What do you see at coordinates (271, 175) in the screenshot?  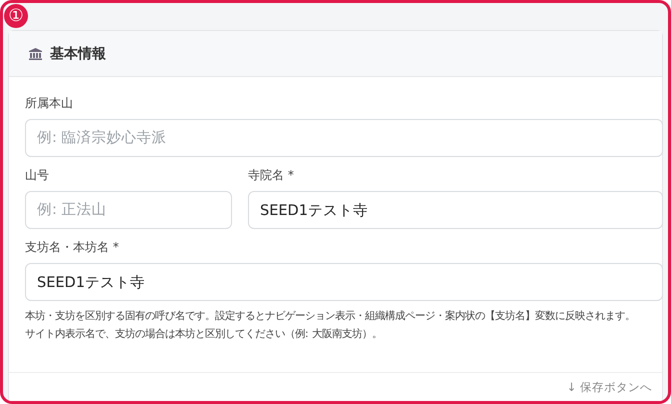 I see `field-label: 寺院名 *` at bounding box center [271, 175].